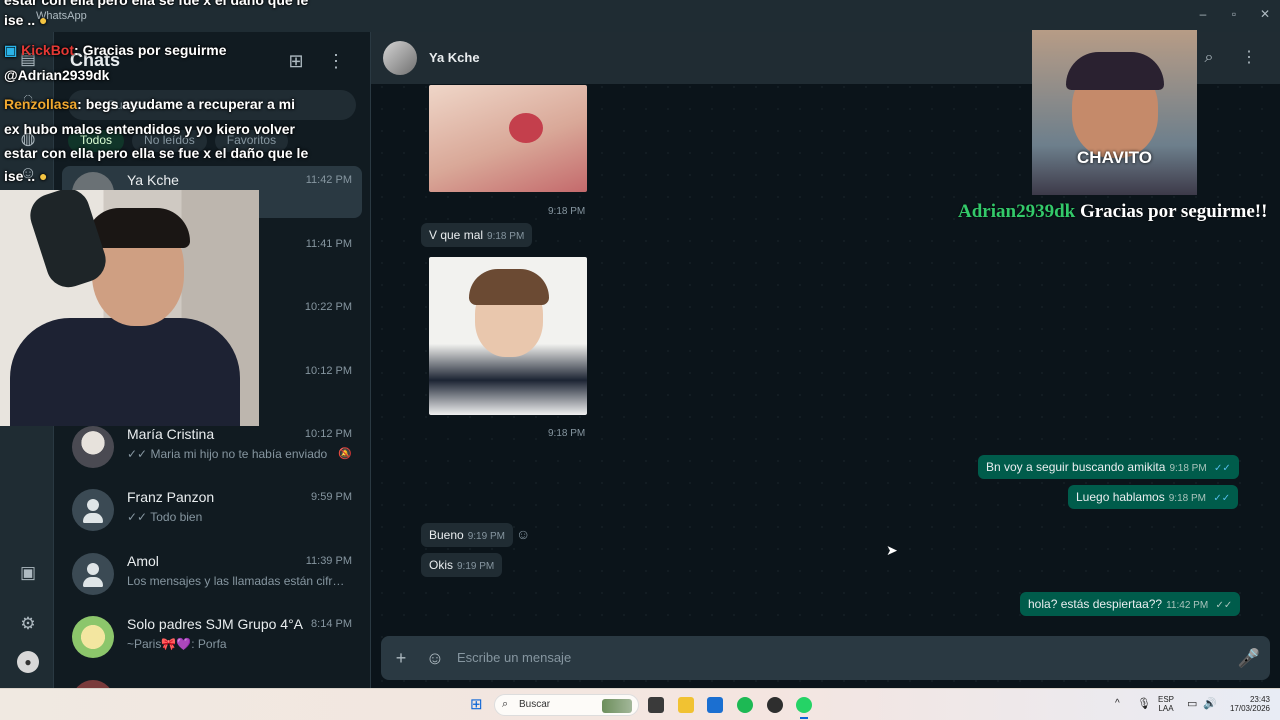 The height and width of the screenshot is (720, 1280). Describe the element at coordinates (11, 50) in the screenshot. I see `kick-icon: ▣` at that location.